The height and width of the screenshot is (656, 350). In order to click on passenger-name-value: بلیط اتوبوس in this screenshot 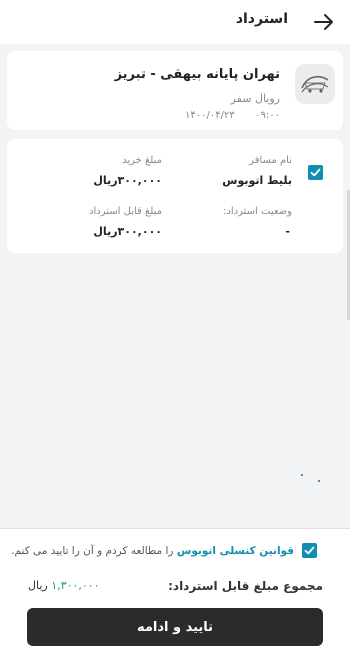, I will do `click(257, 180)`.